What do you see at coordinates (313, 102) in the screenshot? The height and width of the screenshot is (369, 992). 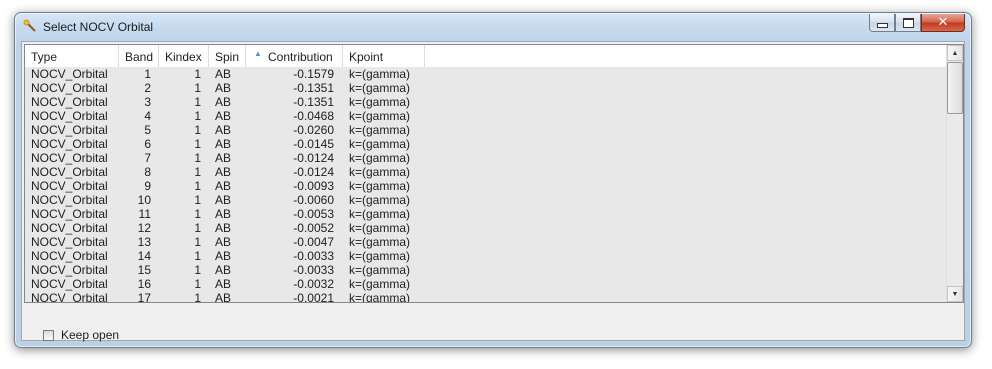 I see `cell-contribution: -0.1351` at bounding box center [313, 102].